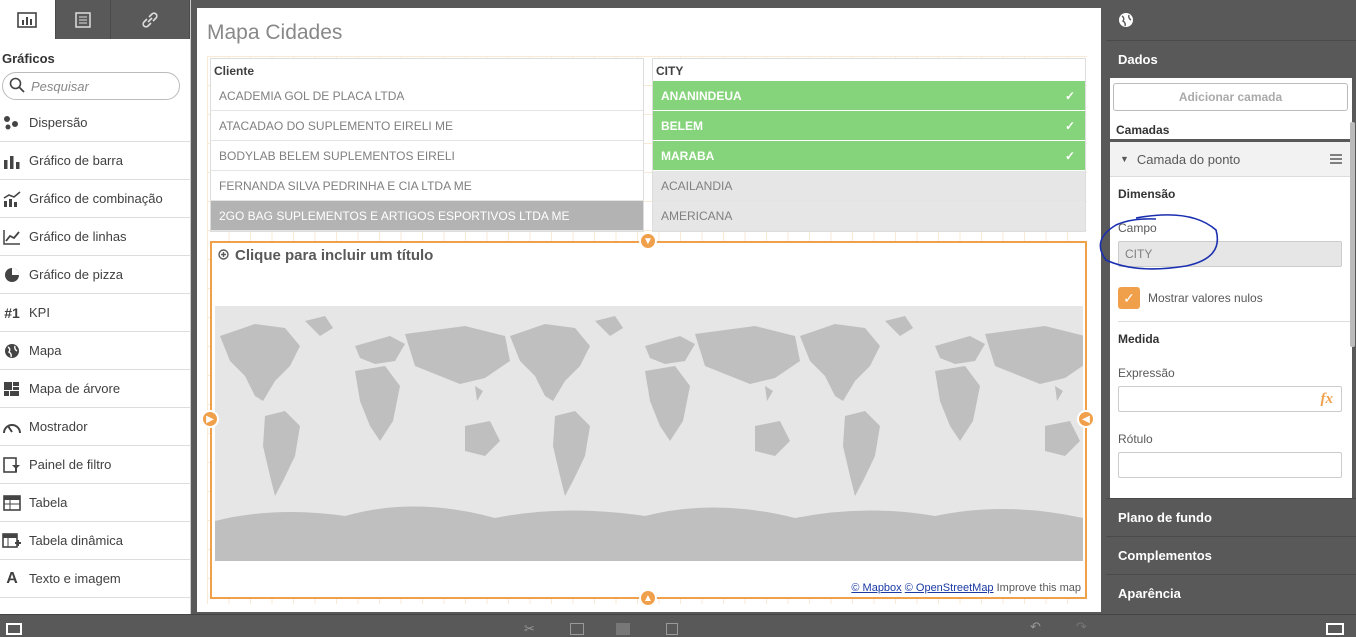 The image size is (1356, 637). I want to click on cliente-row: ATACADAO DO SUPLEMENTO EIRELI ME, so click(427, 126).